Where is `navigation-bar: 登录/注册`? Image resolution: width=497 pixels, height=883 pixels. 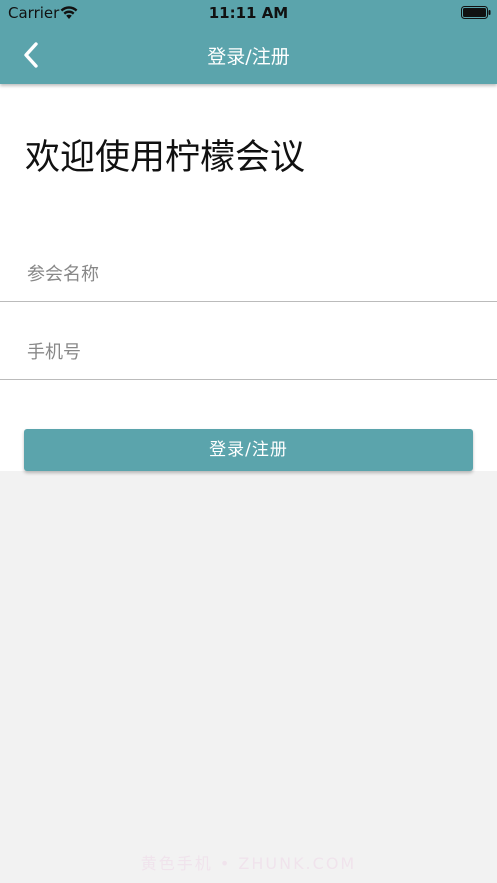
navigation-bar: 登录/注册 is located at coordinates (248, 55).